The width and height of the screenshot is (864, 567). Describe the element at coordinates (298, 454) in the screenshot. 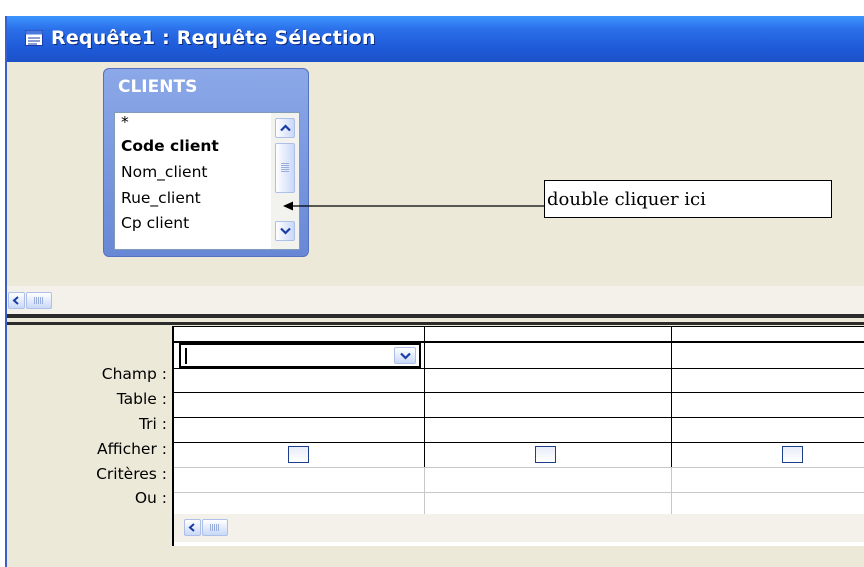

I see `afficher-checkbox-col1` at that location.